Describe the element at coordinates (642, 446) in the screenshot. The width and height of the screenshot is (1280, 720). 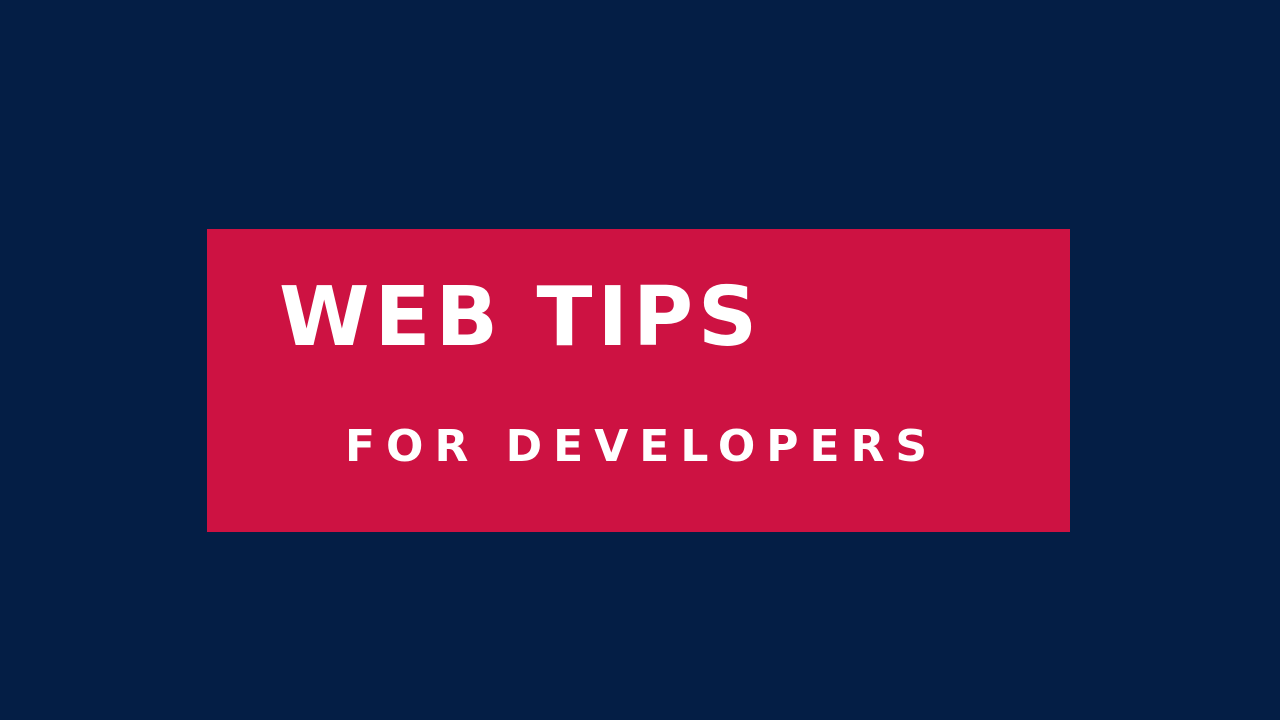
I see `subline: FOR DEVELOPERS` at that location.